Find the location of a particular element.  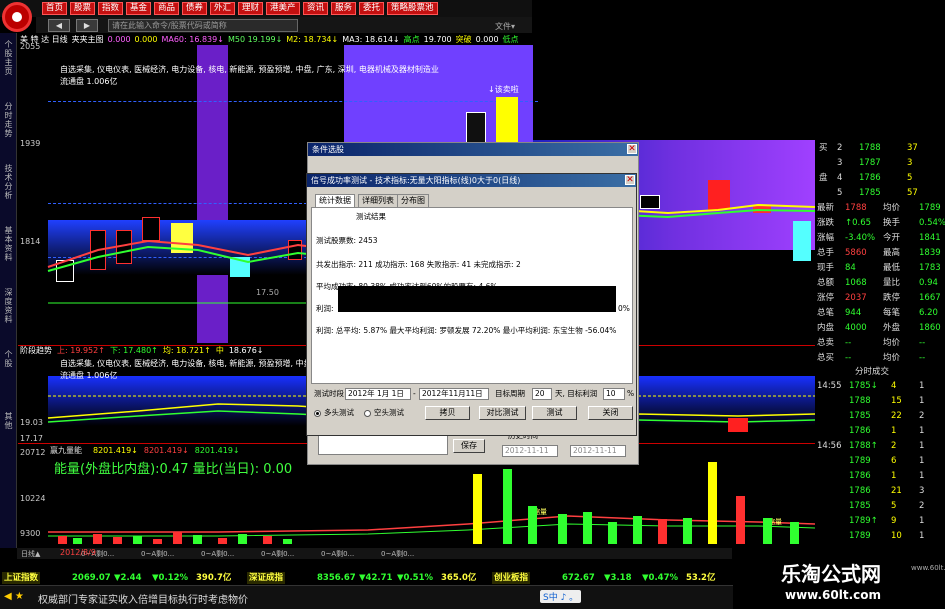

quote-row: 5 1785 57 is located at coordinates (880, 193).